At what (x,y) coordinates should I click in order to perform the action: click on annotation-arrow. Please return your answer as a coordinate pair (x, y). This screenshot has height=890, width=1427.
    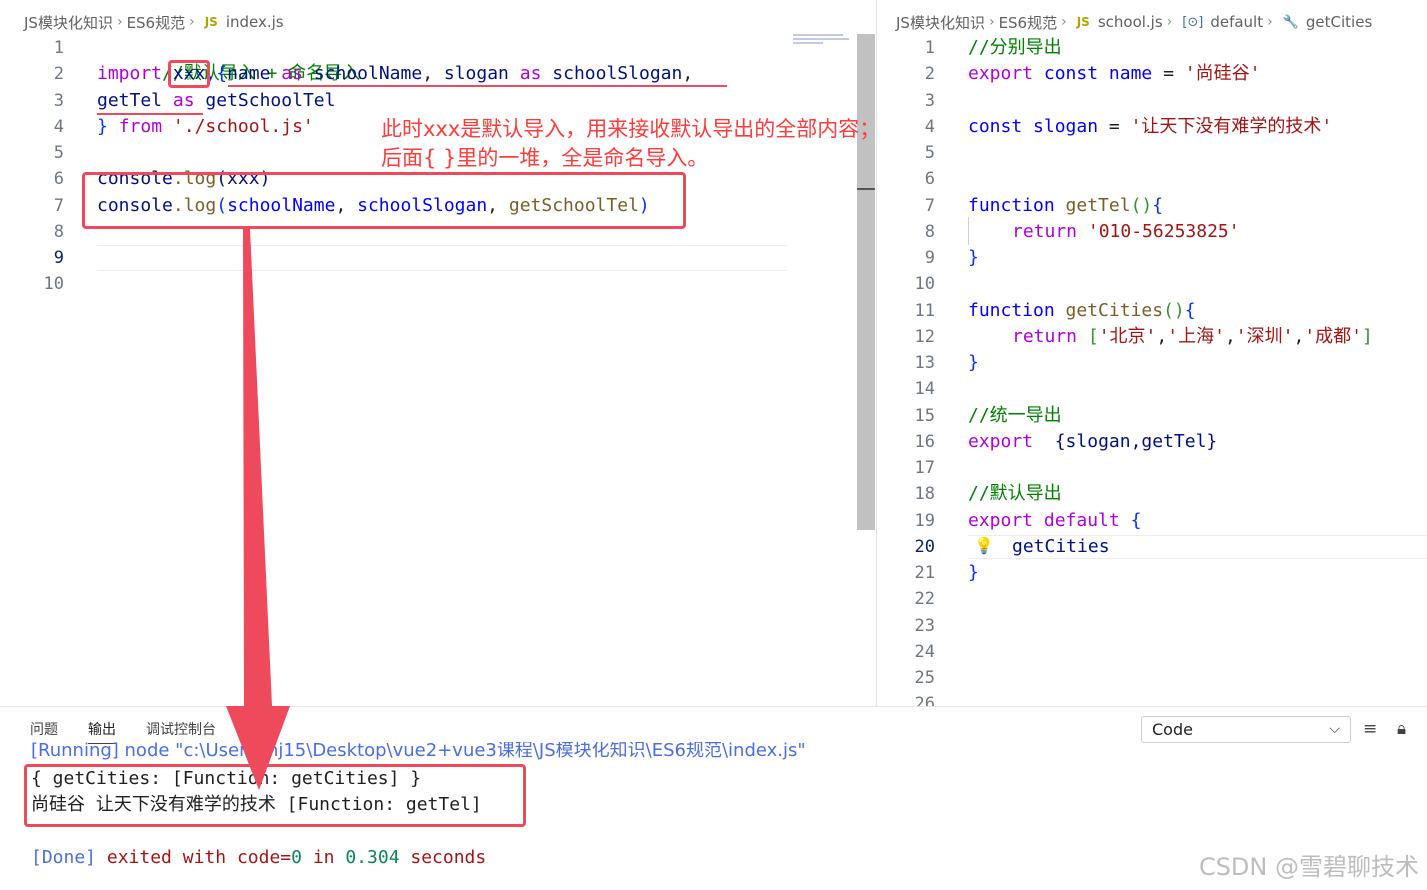
    Looking at the image, I should click on (258, 509).